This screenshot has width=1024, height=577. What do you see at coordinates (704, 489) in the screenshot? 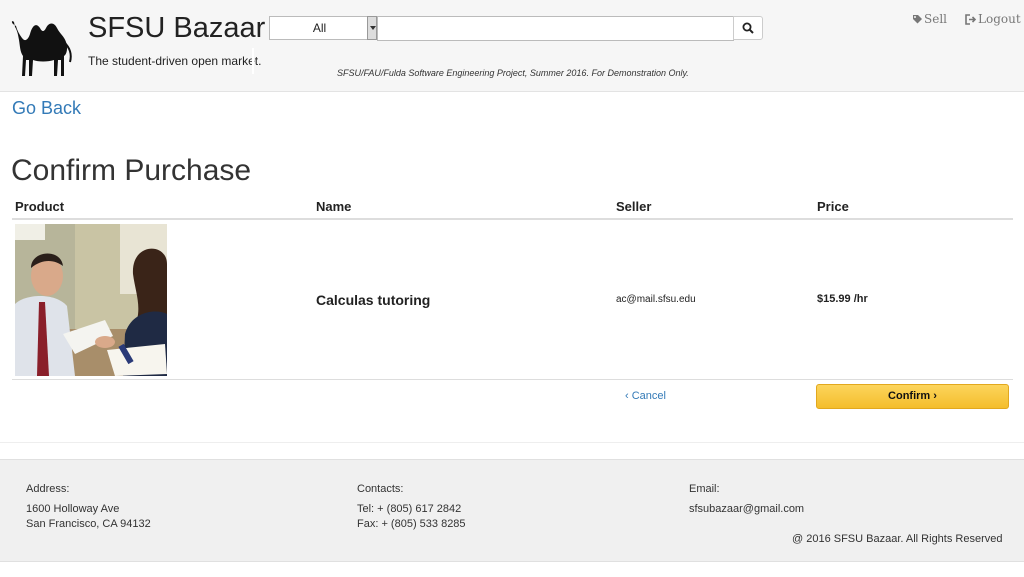
I see `email-label: Email:` at bounding box center [704, 489].